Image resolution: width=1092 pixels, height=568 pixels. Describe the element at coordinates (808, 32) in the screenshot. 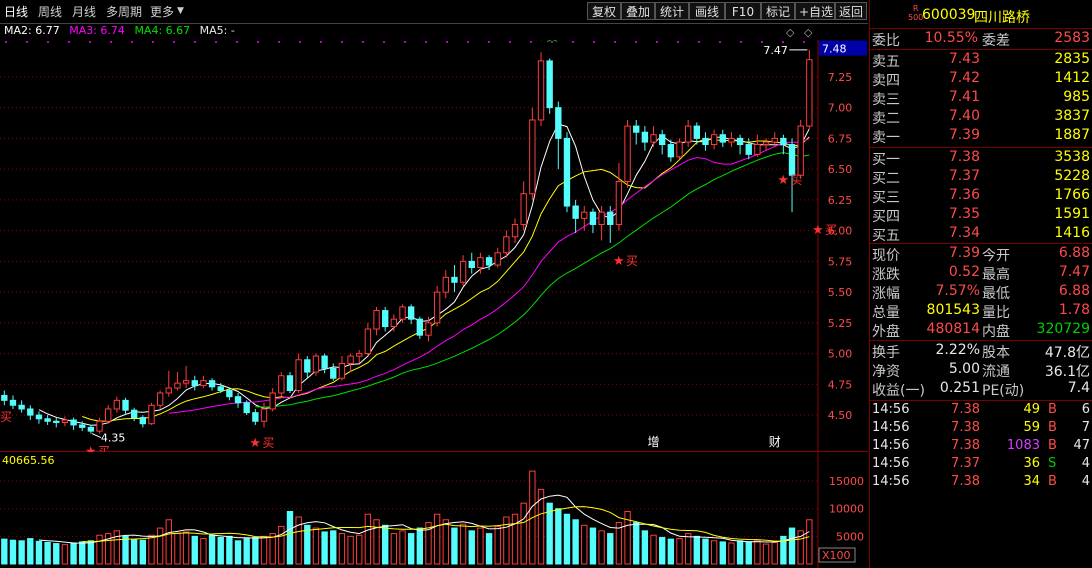

I see `close-icon: ◇` at that location.